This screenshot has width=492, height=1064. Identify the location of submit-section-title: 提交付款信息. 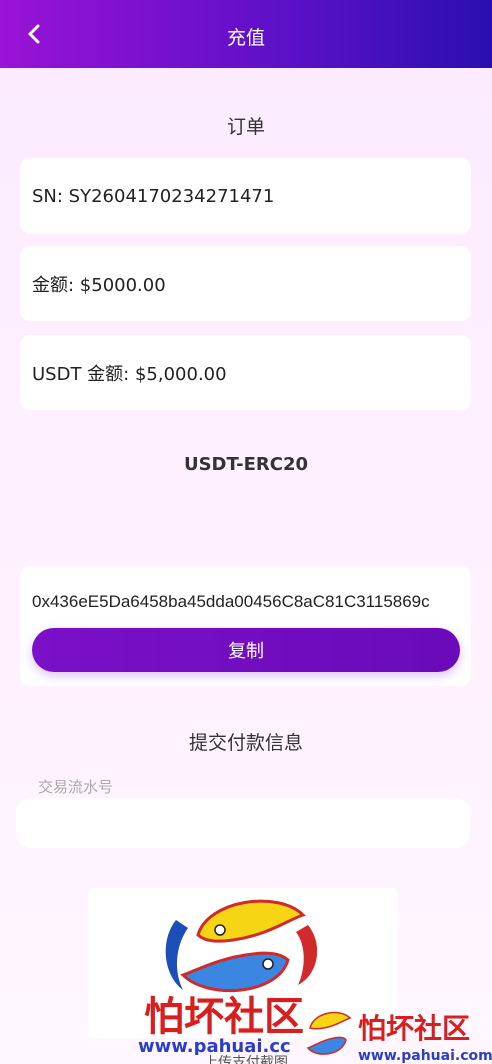
(245, 743).